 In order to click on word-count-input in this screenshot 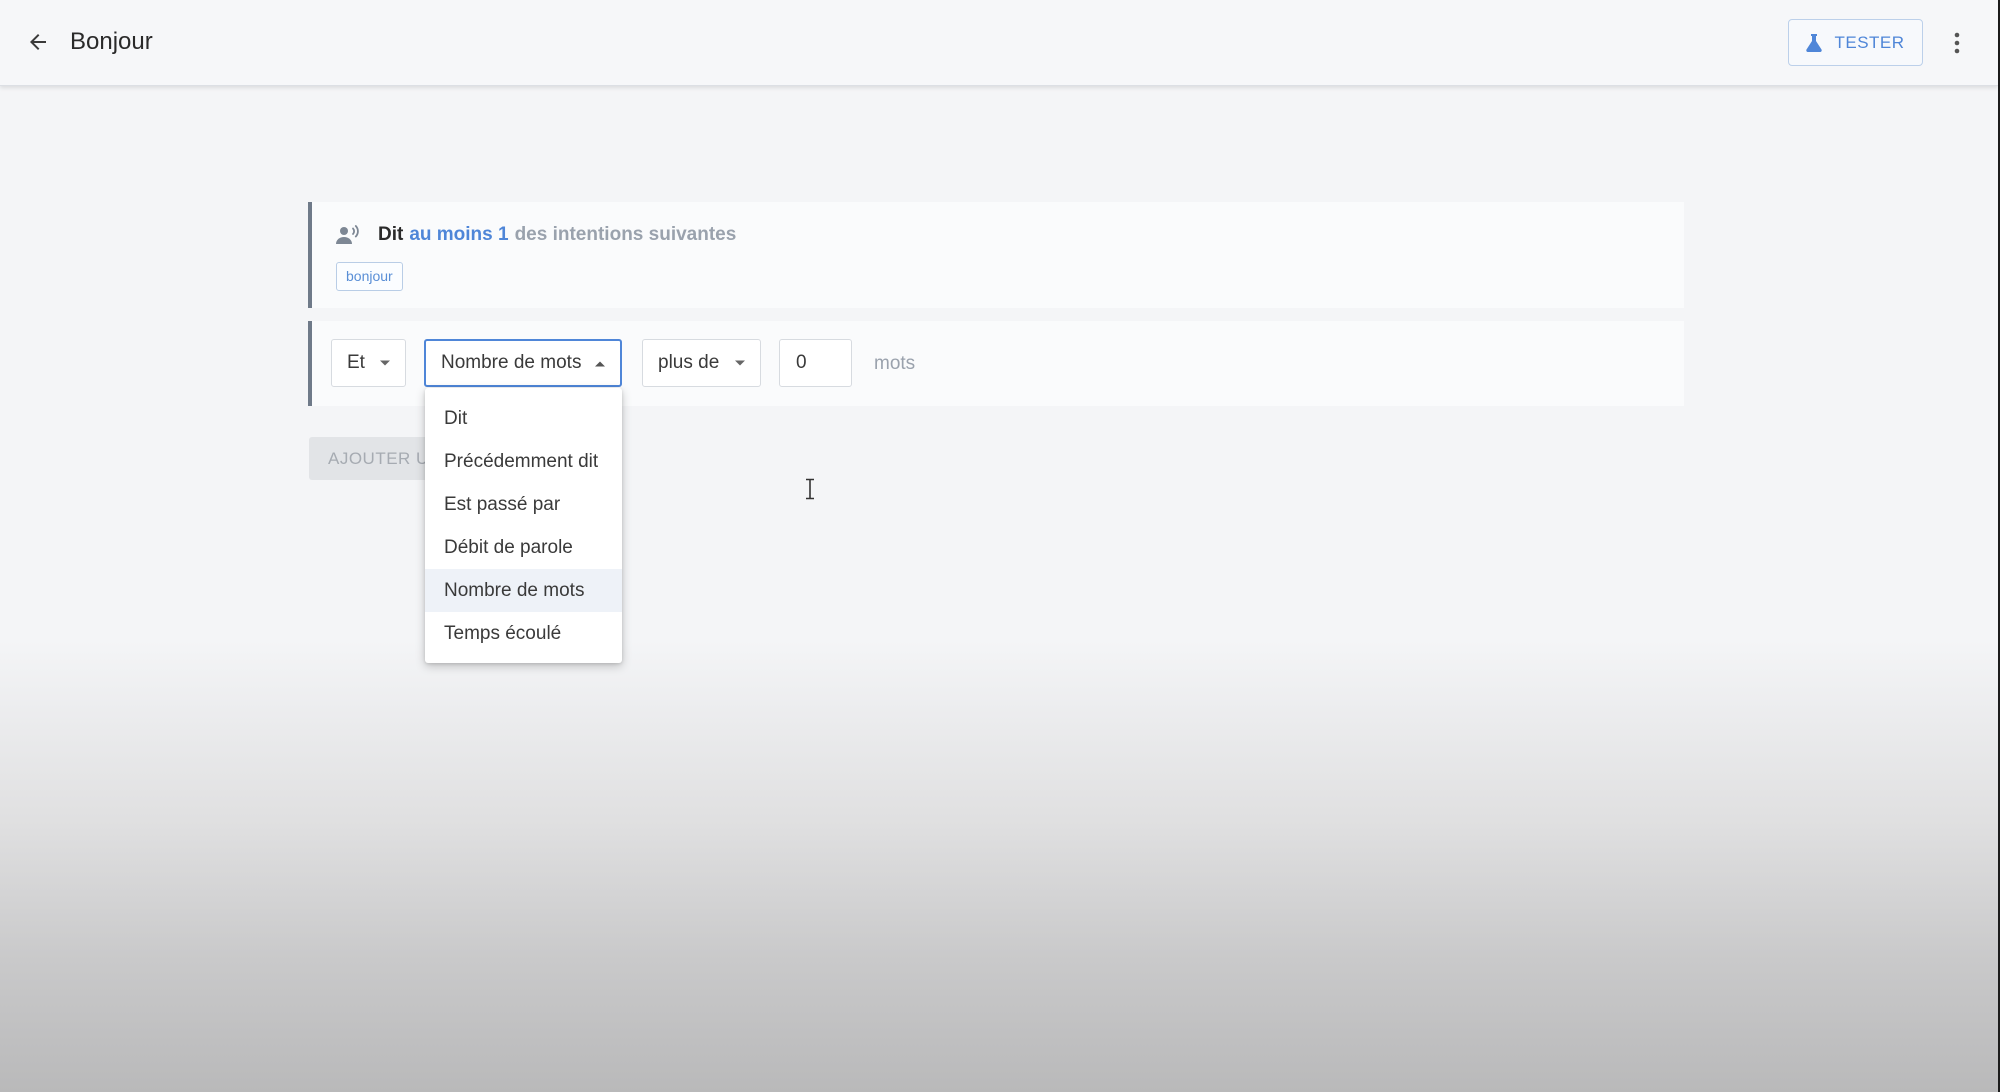, I will do `click(815, 363)`.